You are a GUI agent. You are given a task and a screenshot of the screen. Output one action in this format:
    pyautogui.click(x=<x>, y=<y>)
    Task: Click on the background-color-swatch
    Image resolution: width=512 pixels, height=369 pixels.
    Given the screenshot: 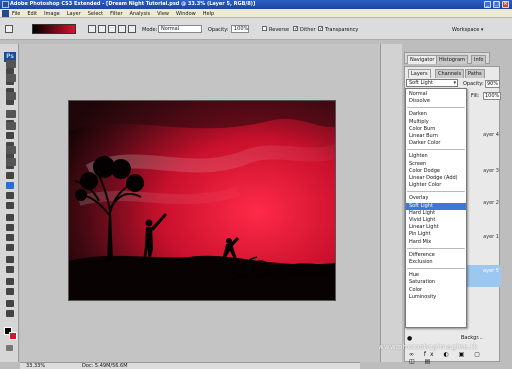 What is the action you would take?
    pyautogui.click(x=13, y=336)
    